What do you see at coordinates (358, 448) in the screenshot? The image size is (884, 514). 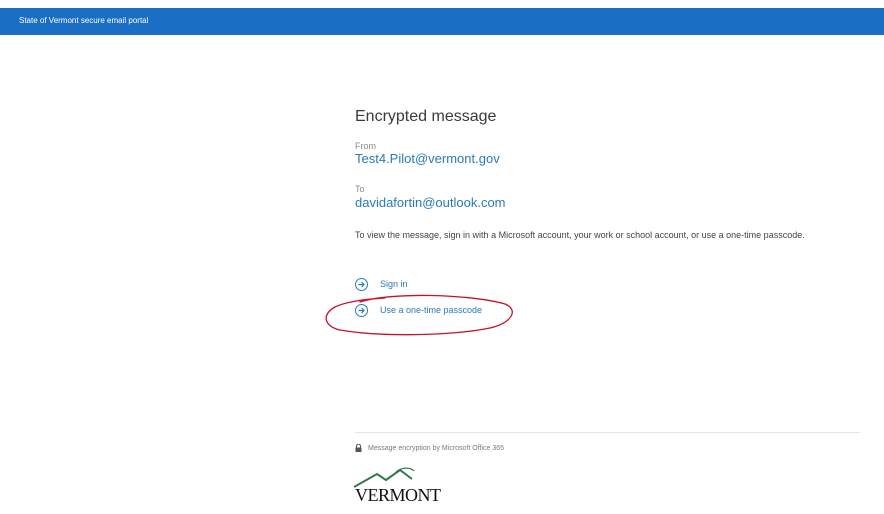 I see `lock-icon` at bounding box center [358, 448].